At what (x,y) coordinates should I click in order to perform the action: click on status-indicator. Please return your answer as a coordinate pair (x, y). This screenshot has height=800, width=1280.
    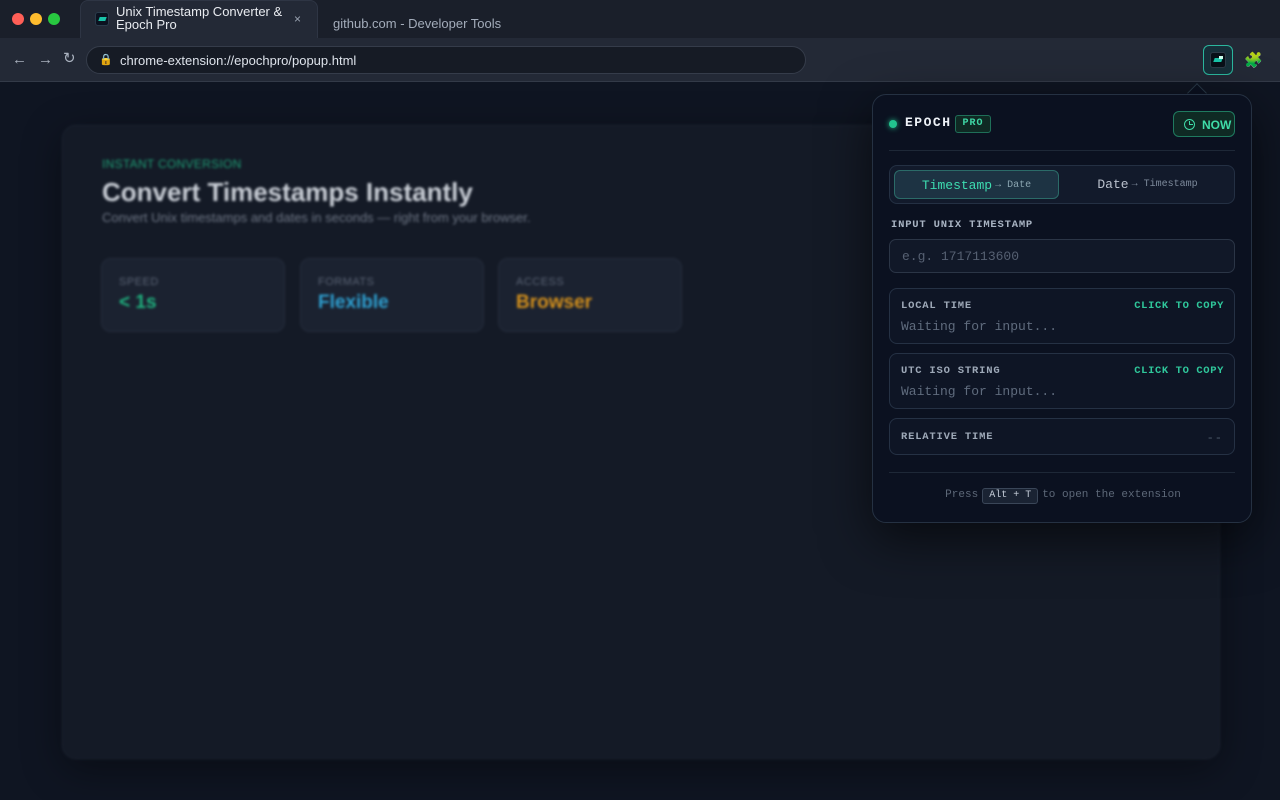
    Looking at the image, I should click on (893, 124).